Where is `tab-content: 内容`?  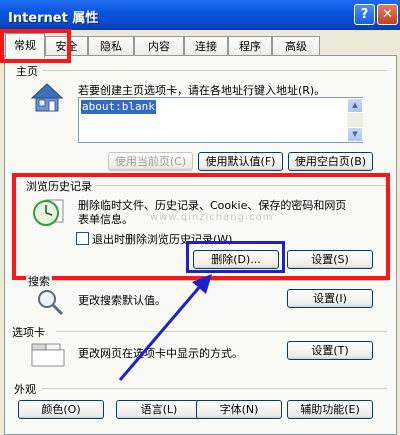 tab-content: 内容 is located at coordinates (159, 46).